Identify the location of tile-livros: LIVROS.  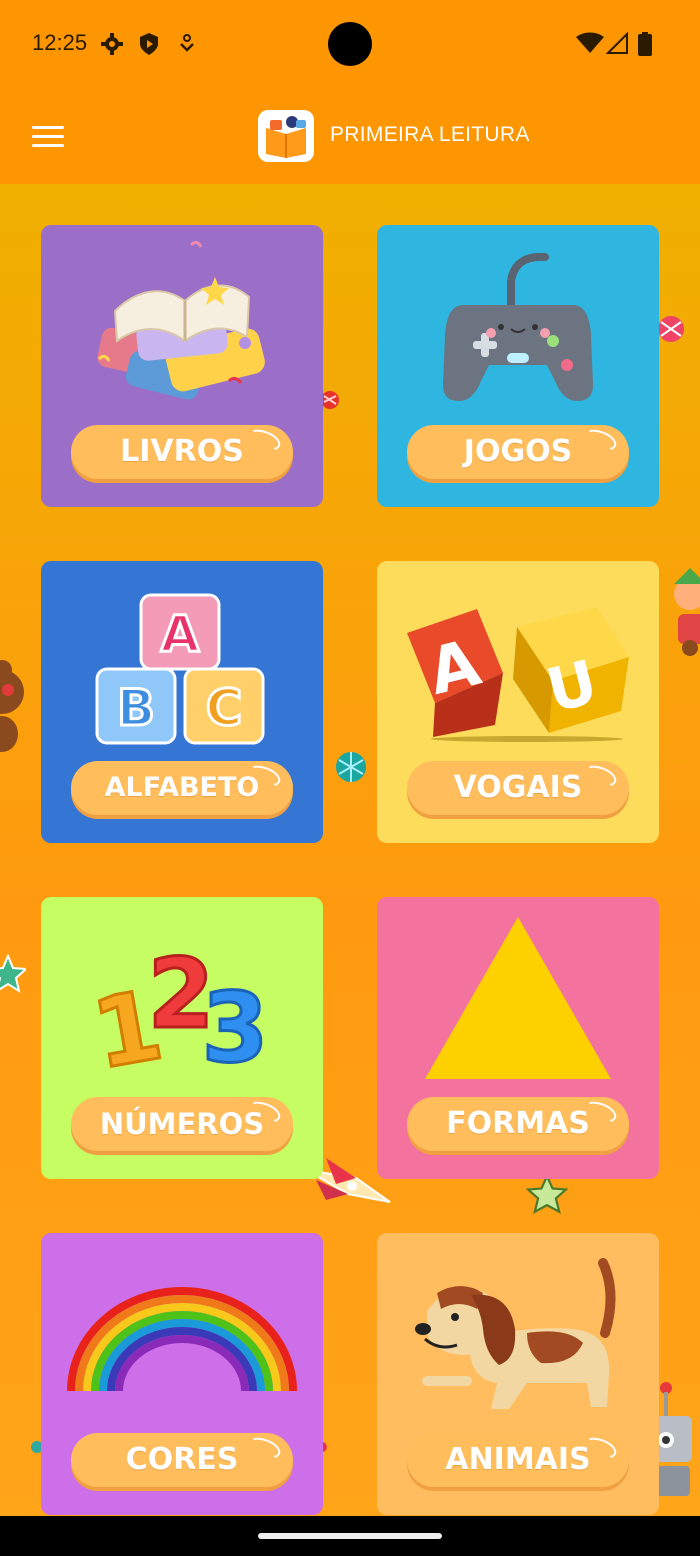
(182, 366).